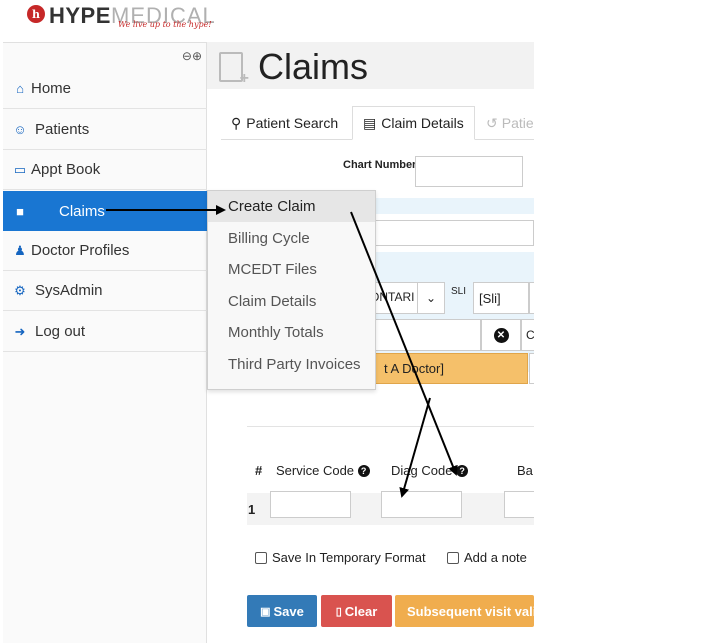  I want to click on save-temp-option: Save In Temporary Format, so click(340, 557).